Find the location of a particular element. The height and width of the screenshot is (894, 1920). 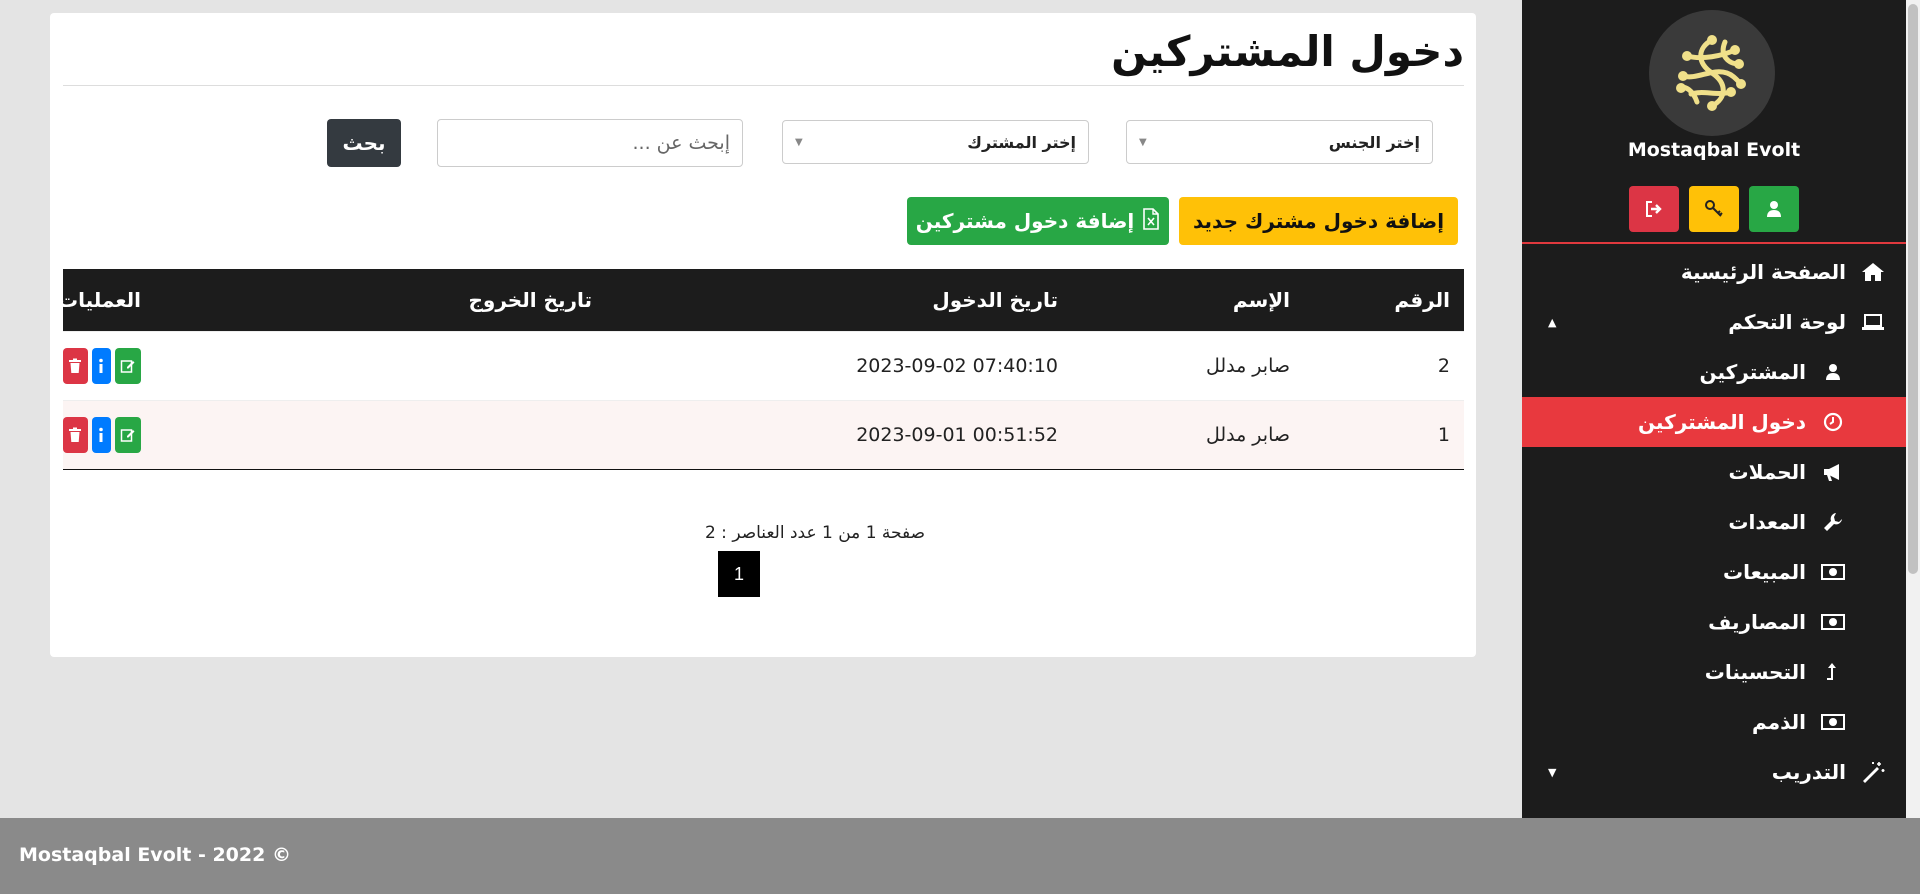

sidebar-item-sales: المبيعات is located at coordinates (1714, 572).